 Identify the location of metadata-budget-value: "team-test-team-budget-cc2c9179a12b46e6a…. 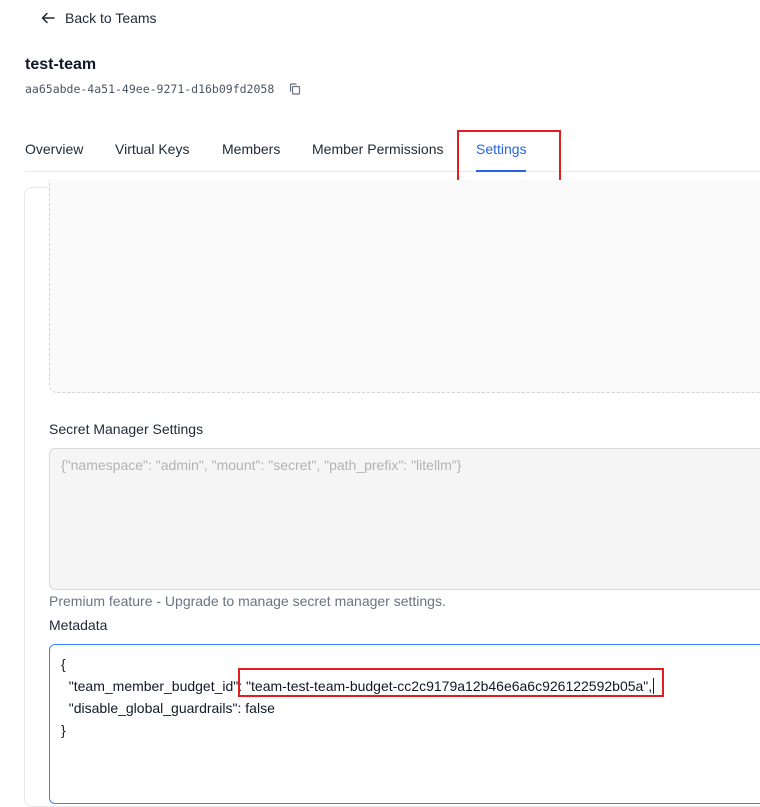
(449, 686).